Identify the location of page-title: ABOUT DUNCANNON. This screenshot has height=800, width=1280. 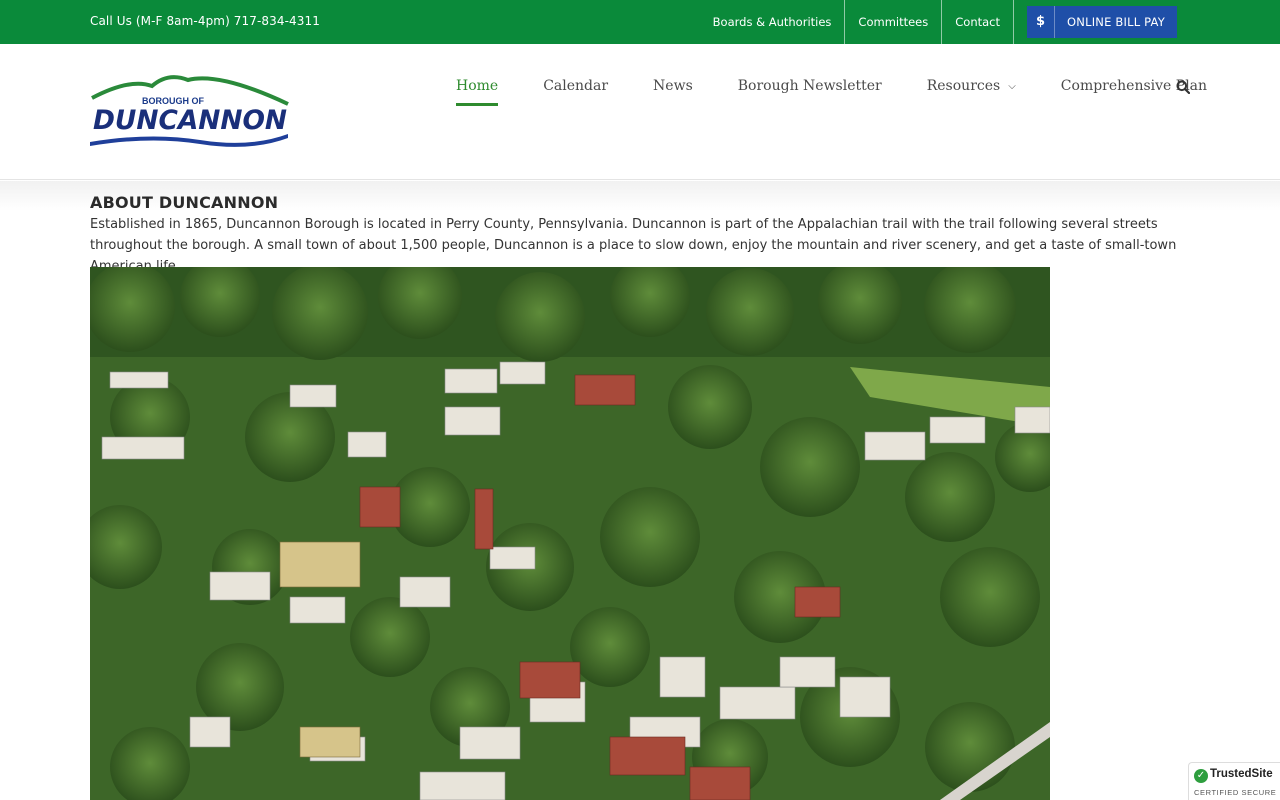
(184, 202).